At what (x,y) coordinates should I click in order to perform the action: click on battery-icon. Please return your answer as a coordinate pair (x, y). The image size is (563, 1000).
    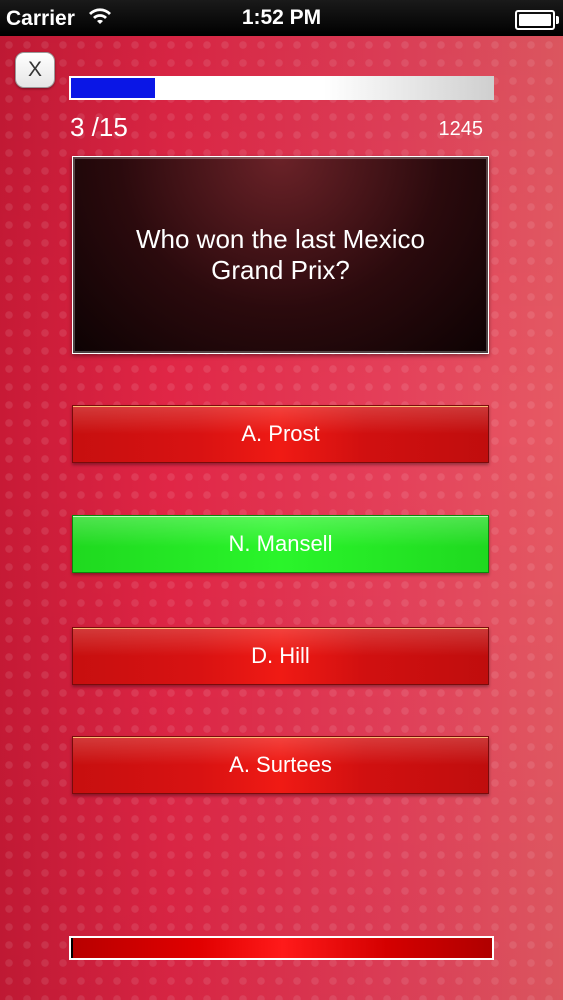
    Looking at the image, I should click on (537, 20).